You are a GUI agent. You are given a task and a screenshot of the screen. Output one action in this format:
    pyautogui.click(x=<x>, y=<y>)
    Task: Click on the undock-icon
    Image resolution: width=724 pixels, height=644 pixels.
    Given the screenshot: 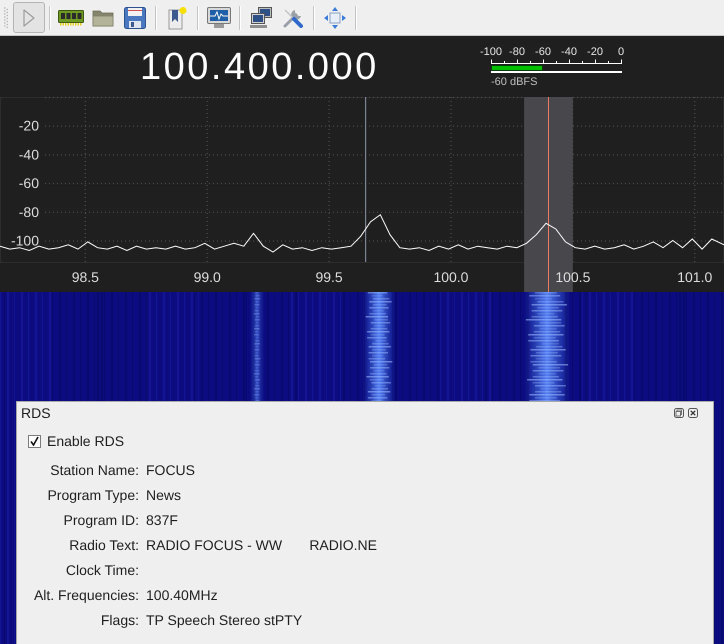 What is the action you would take?
    pyautogui.click(x=679, y=413)
    